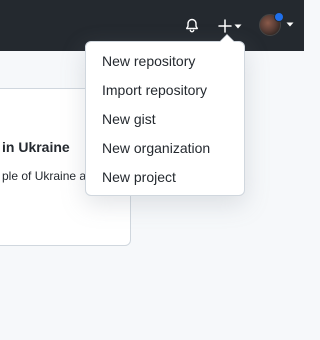 The height and width of the screenshot is (340, 320). I want to click on card-text: ple of Ukraine a, so click(44, 176).